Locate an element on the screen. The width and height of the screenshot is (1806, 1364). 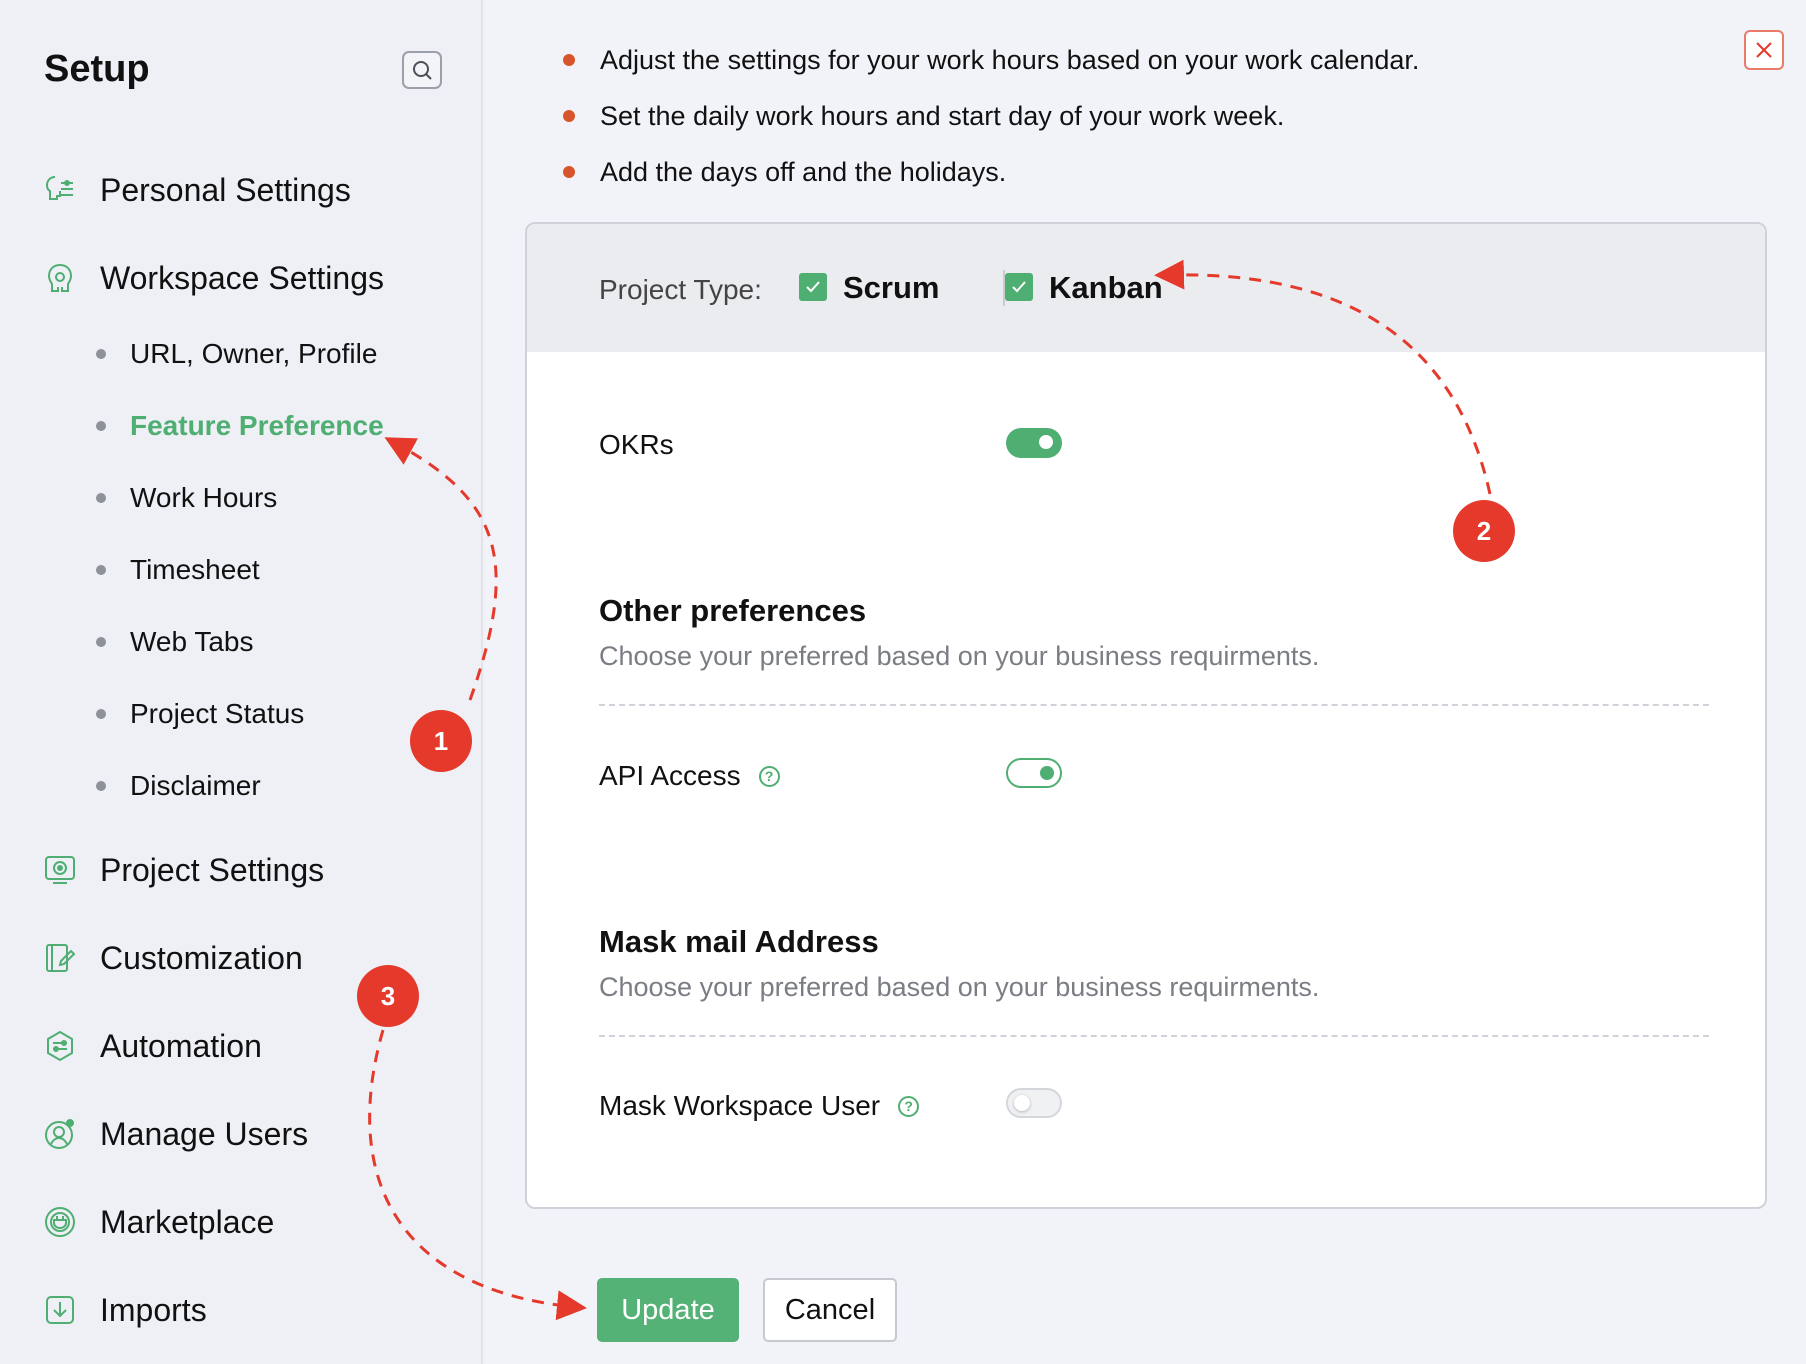
annotation-badge-3: 3 is located at coordinates (388, 996).